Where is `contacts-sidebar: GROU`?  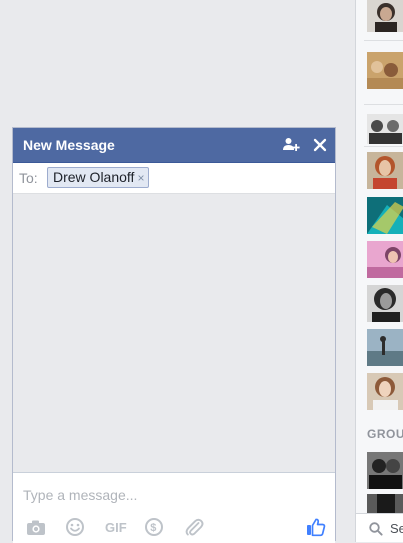
contacts-sidebar: GROU is located at coordinates (379, 270).